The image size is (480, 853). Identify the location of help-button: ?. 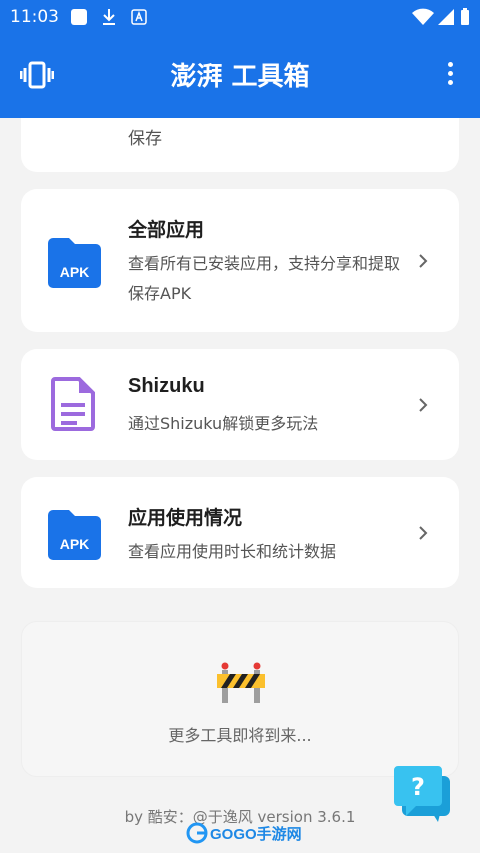
(422, 795).